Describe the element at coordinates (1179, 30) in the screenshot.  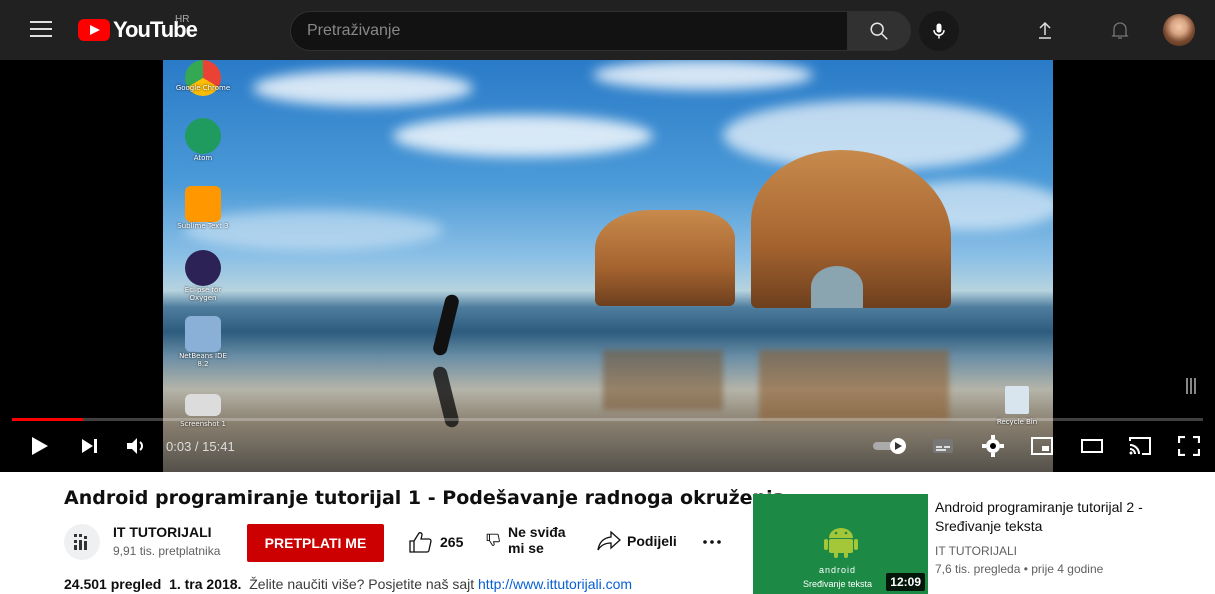
I see `avatar` at that location.